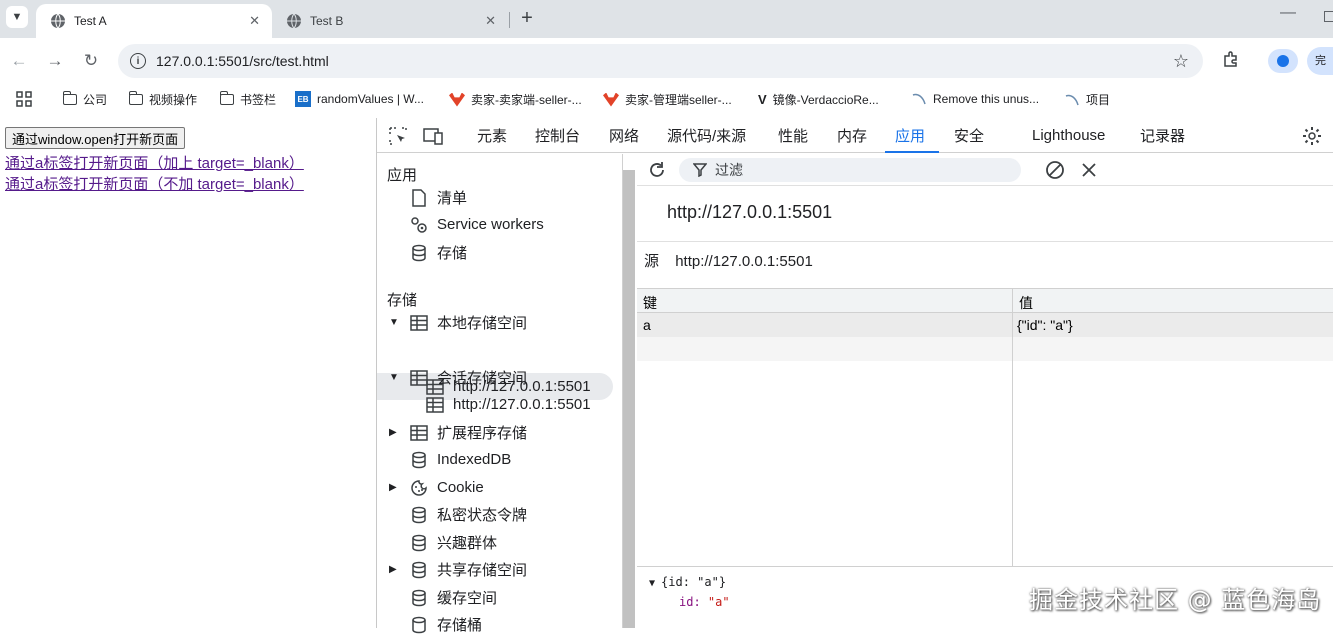 Image resolution: width=1333 pixels, height=638 pixels. Describe the element at coordinates (95, 138) in the screenshot. I see `open-window-button: 通过window.open打开新页面` at that location.